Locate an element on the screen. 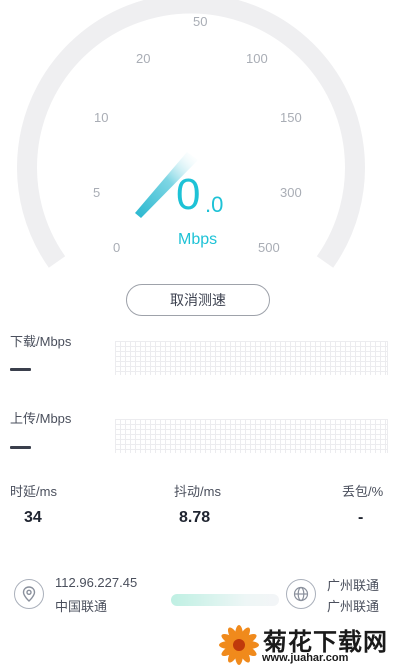 The width and height of the screenshot is (400, 669). speed-unit-label: Mbps is located at coordinates (198, 239).